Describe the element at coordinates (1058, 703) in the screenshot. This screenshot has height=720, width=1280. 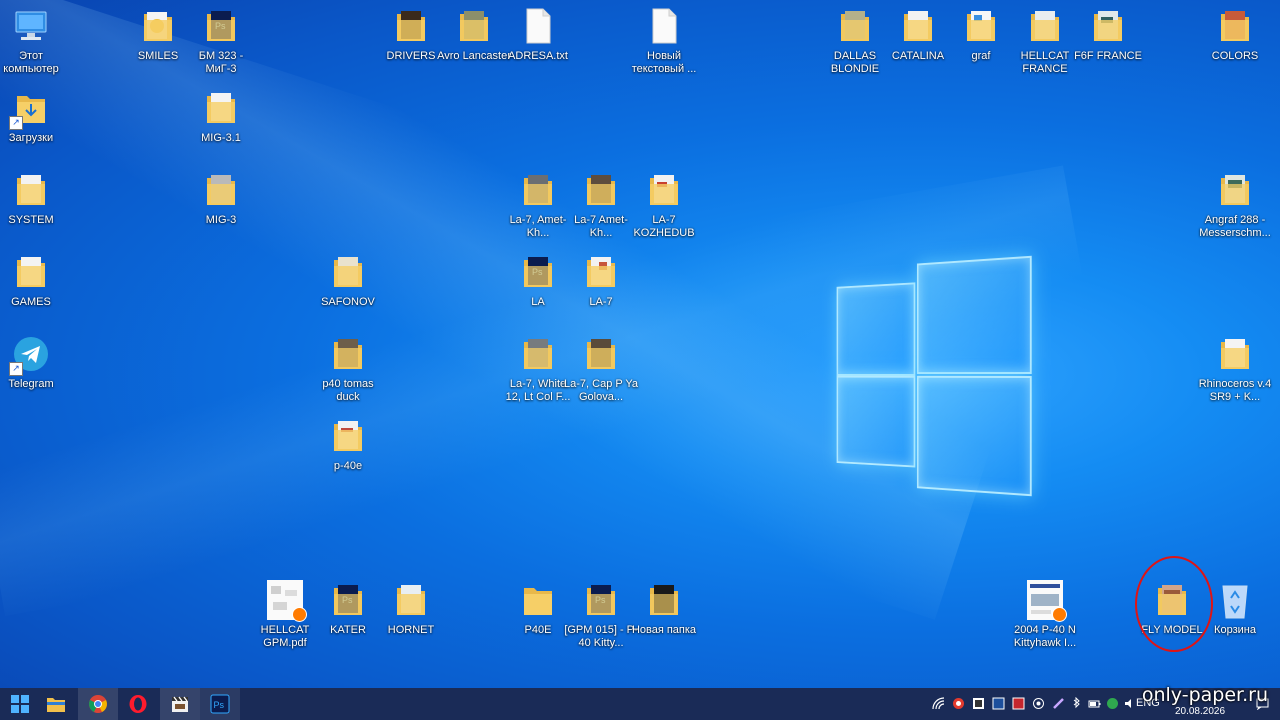
I see `pen-icon` at that location.